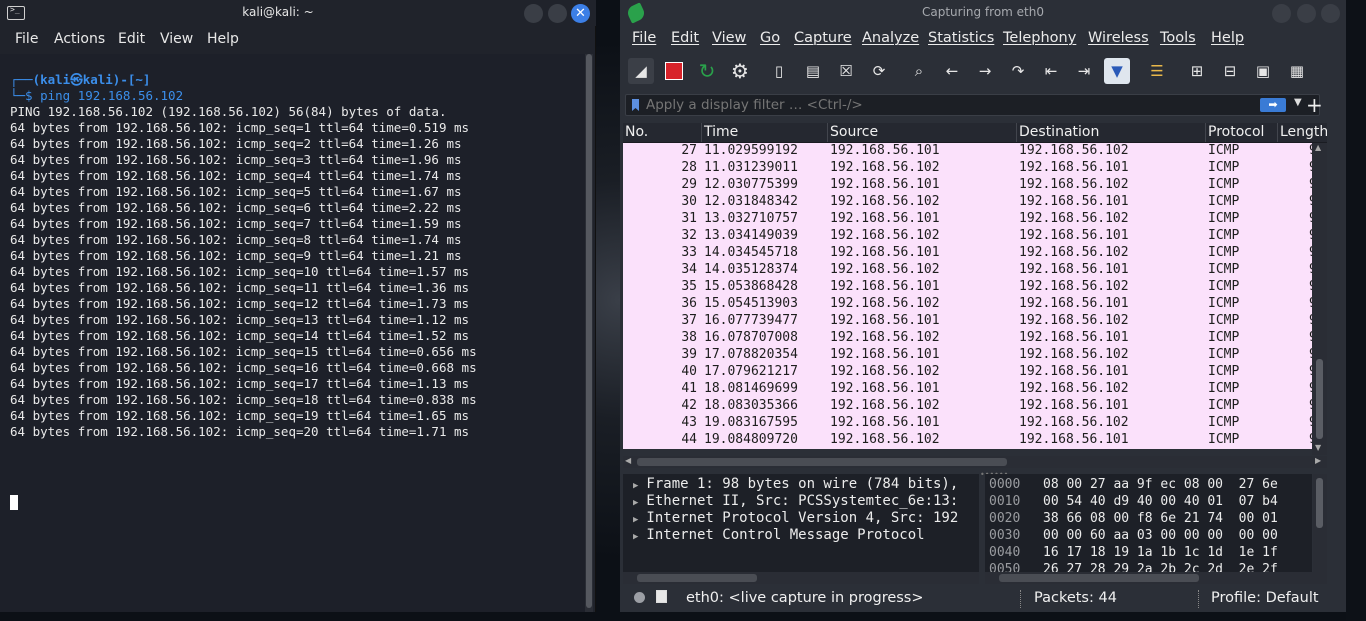  Describe the element at coordinates (176, 39) in the screenshot. I see `menu-view: View` at that location.